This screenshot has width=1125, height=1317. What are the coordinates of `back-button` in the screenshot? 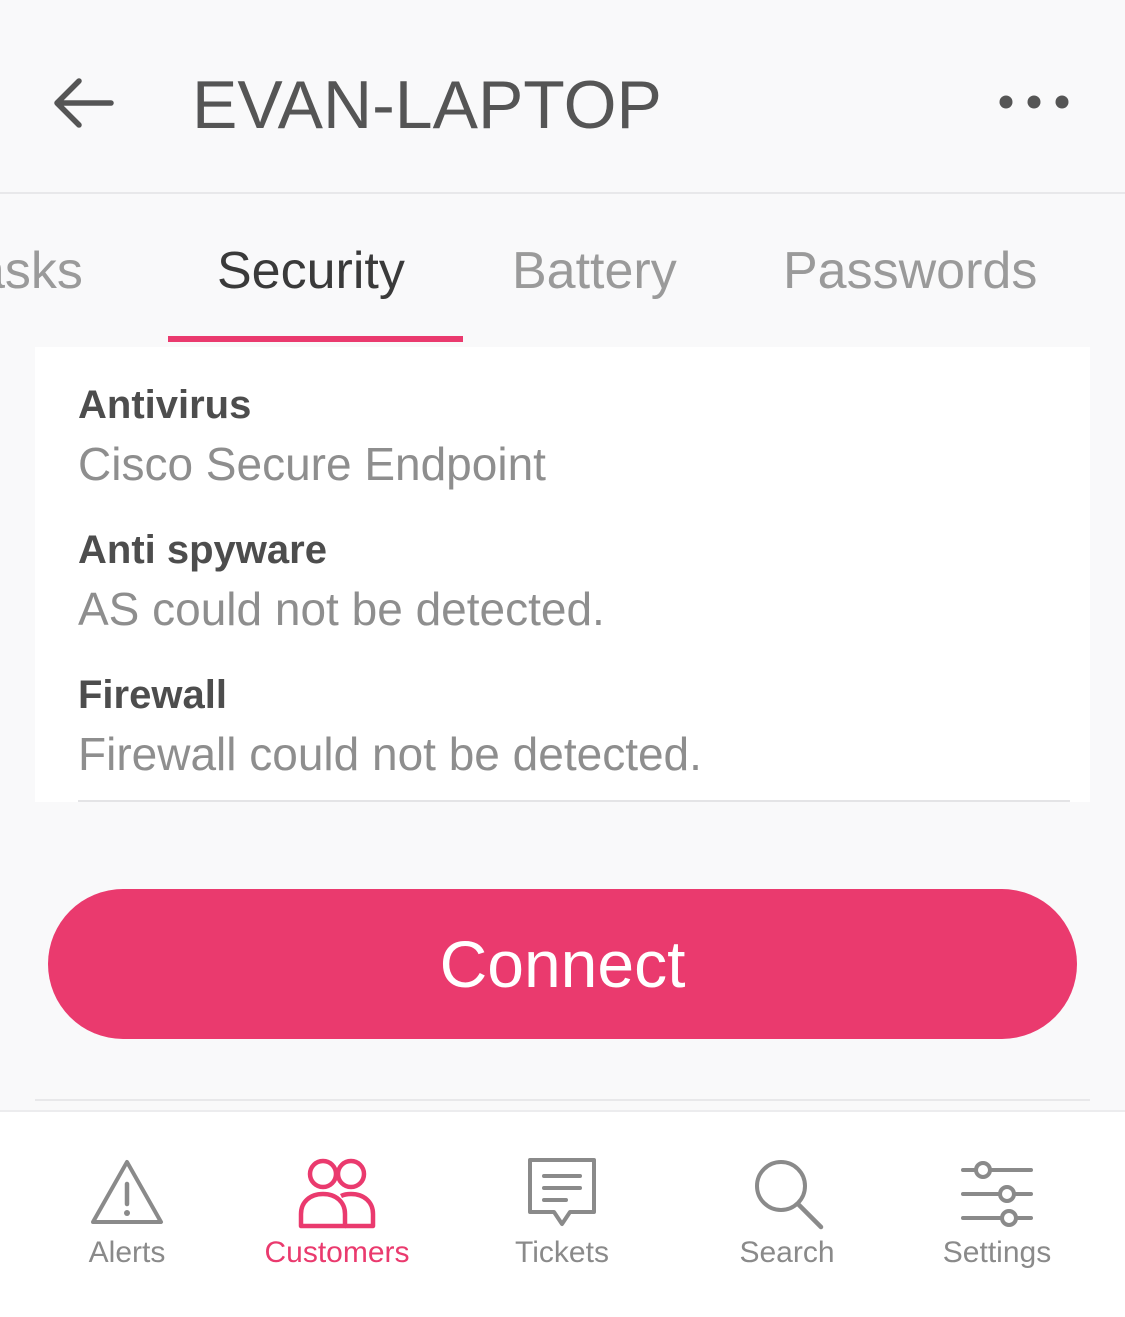 It's located at (83, 103).